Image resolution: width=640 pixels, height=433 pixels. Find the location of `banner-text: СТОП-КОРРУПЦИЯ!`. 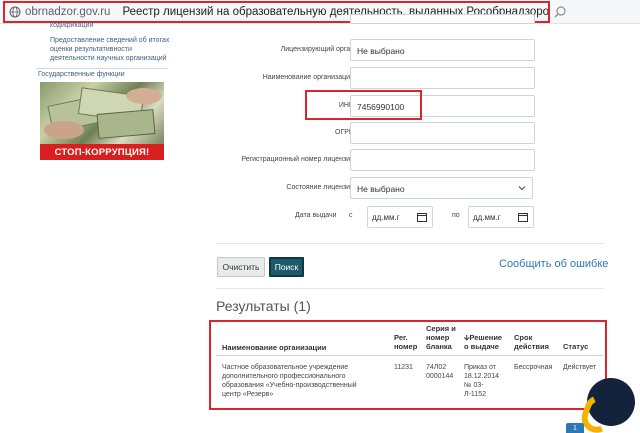

banner-text: СТОП-КОРРУПЦИЯ! is located at coordinates (102, 152).